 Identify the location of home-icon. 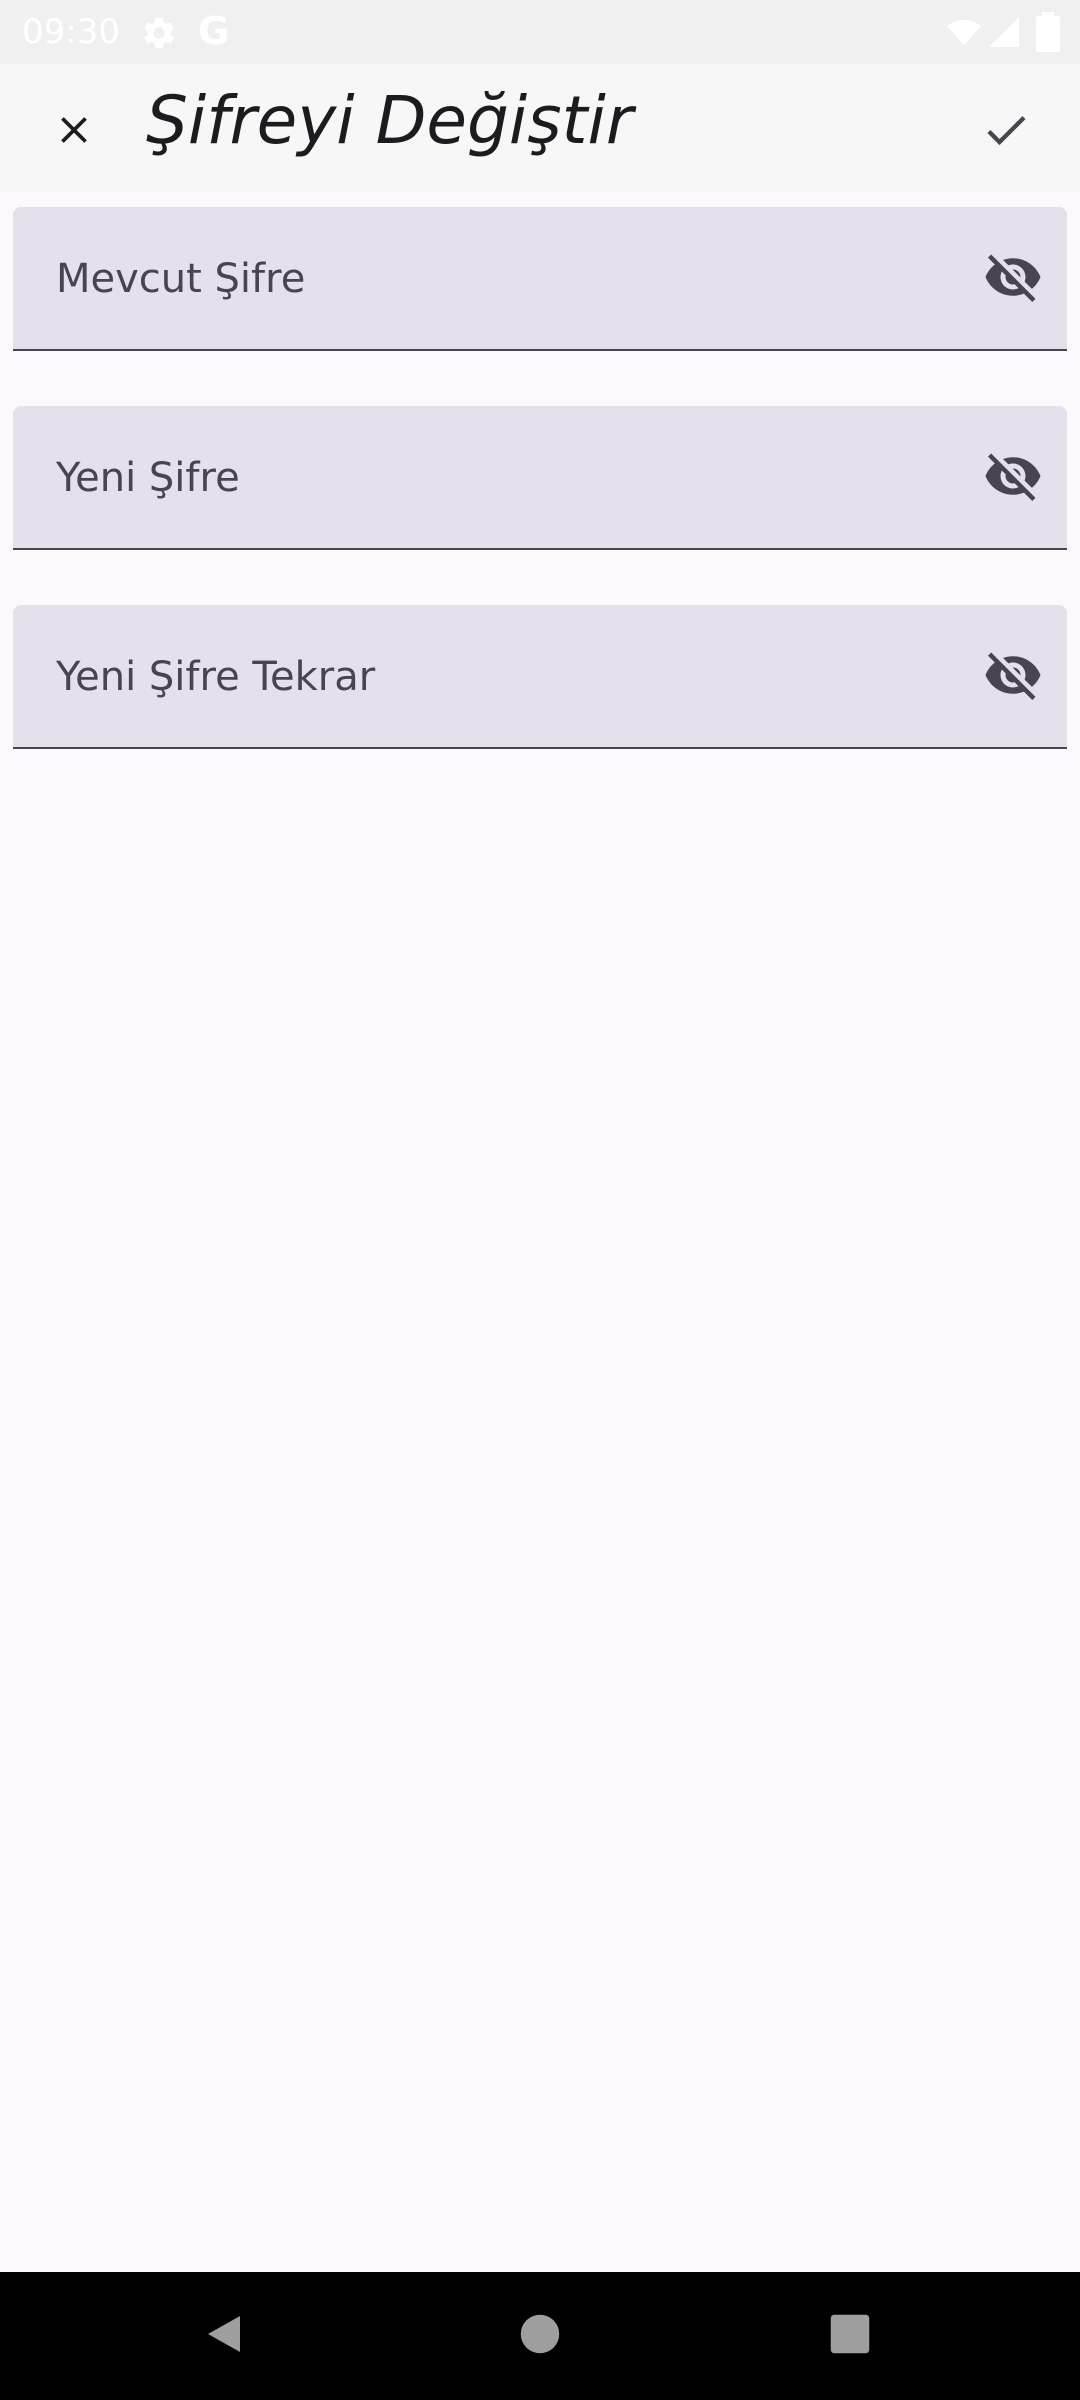
(540, 2336).